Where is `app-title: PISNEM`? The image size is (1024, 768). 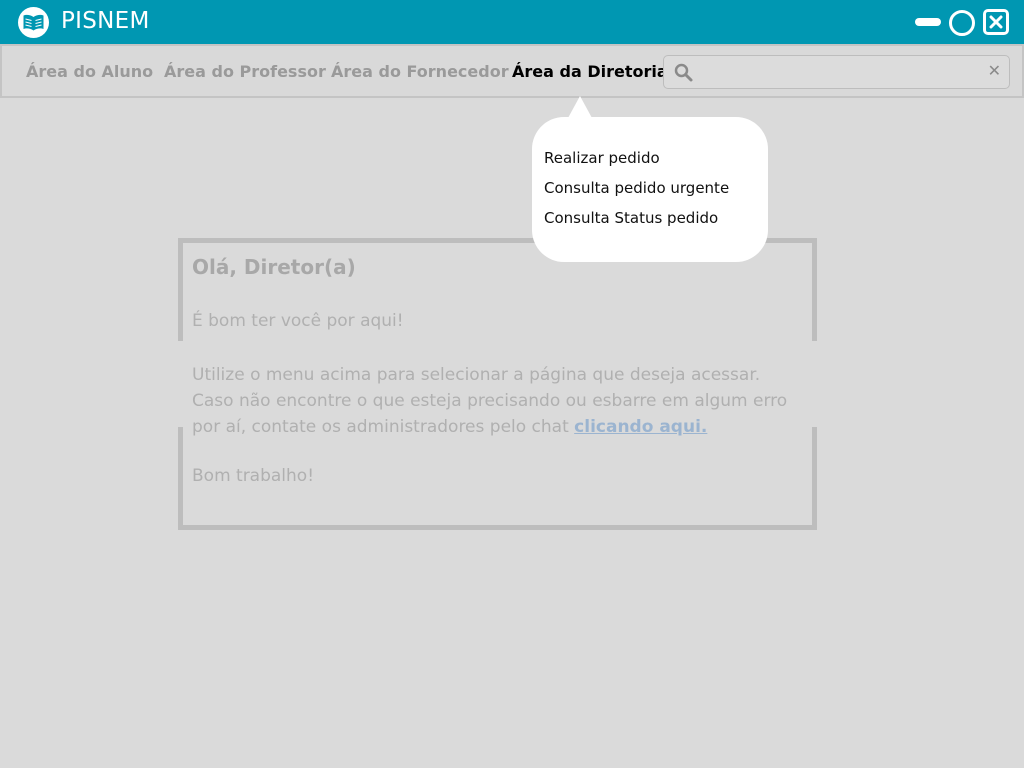
app-title: PISNEM is located at coordinates (105, 21).